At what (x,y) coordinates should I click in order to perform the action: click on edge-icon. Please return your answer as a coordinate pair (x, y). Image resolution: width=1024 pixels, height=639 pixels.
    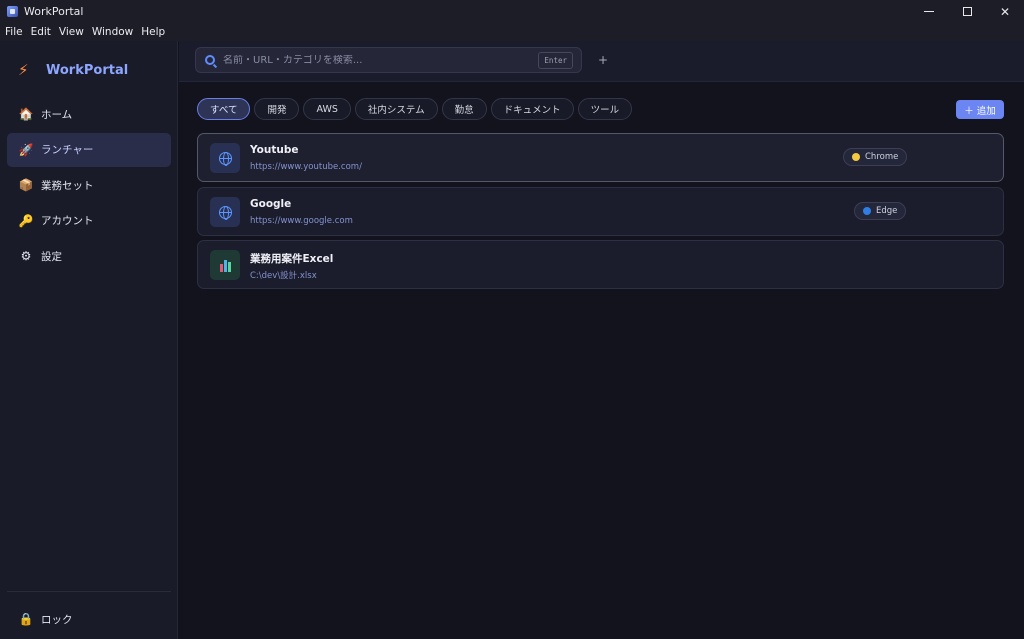
    Looking at the image, I should click on (867, 211).